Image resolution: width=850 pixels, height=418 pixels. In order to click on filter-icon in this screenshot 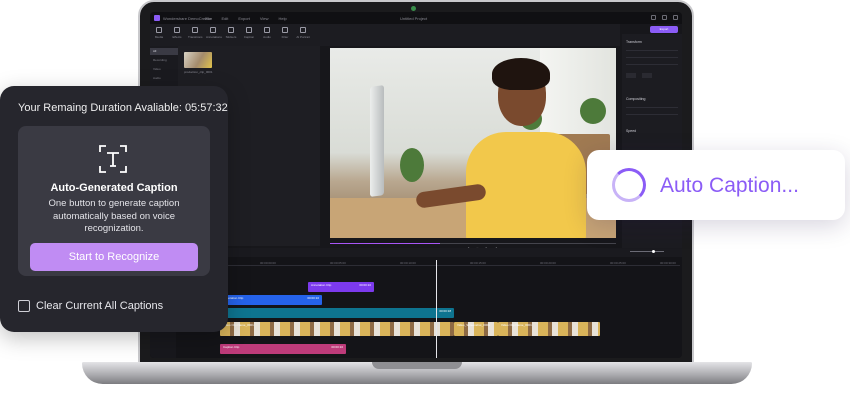, I will do `click(285, 30)`.